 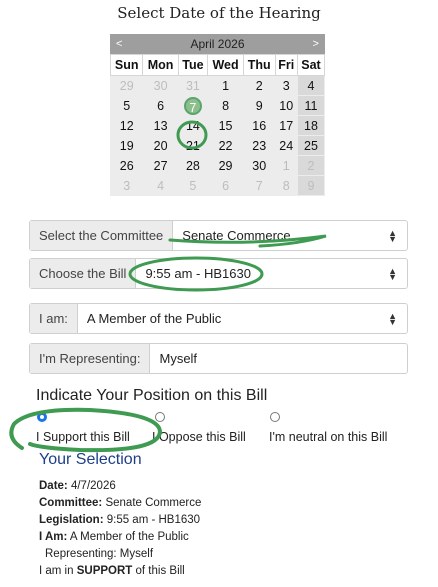 I want to click on summary-committee-label: Committee:, so click(x=71, y=503).